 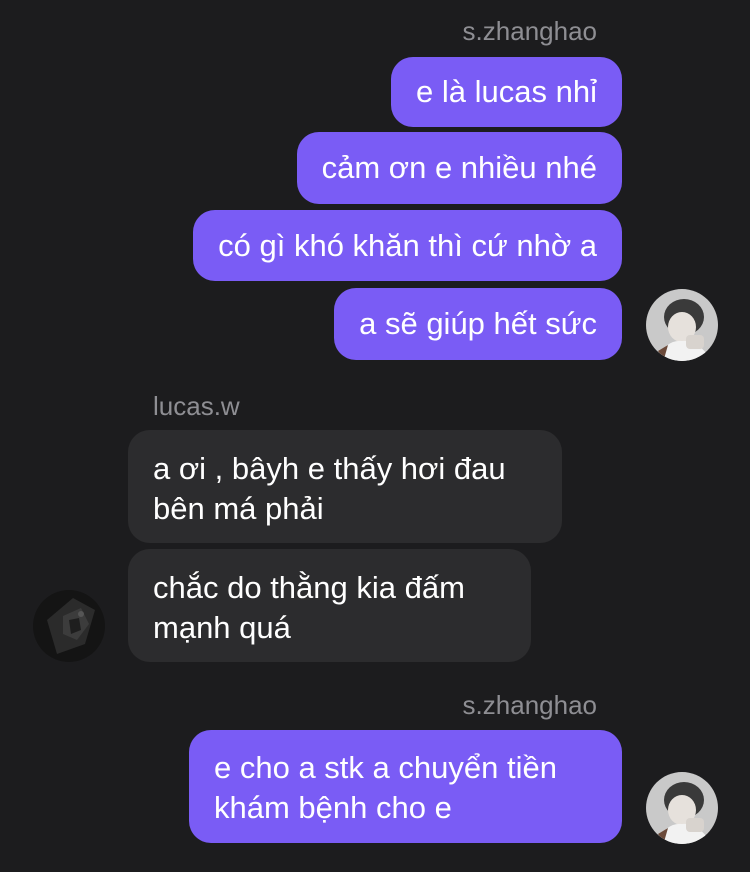 I want to click on message-bubble-outgoing: a sẽ giúp hết sức, so click(x=478, y=324).